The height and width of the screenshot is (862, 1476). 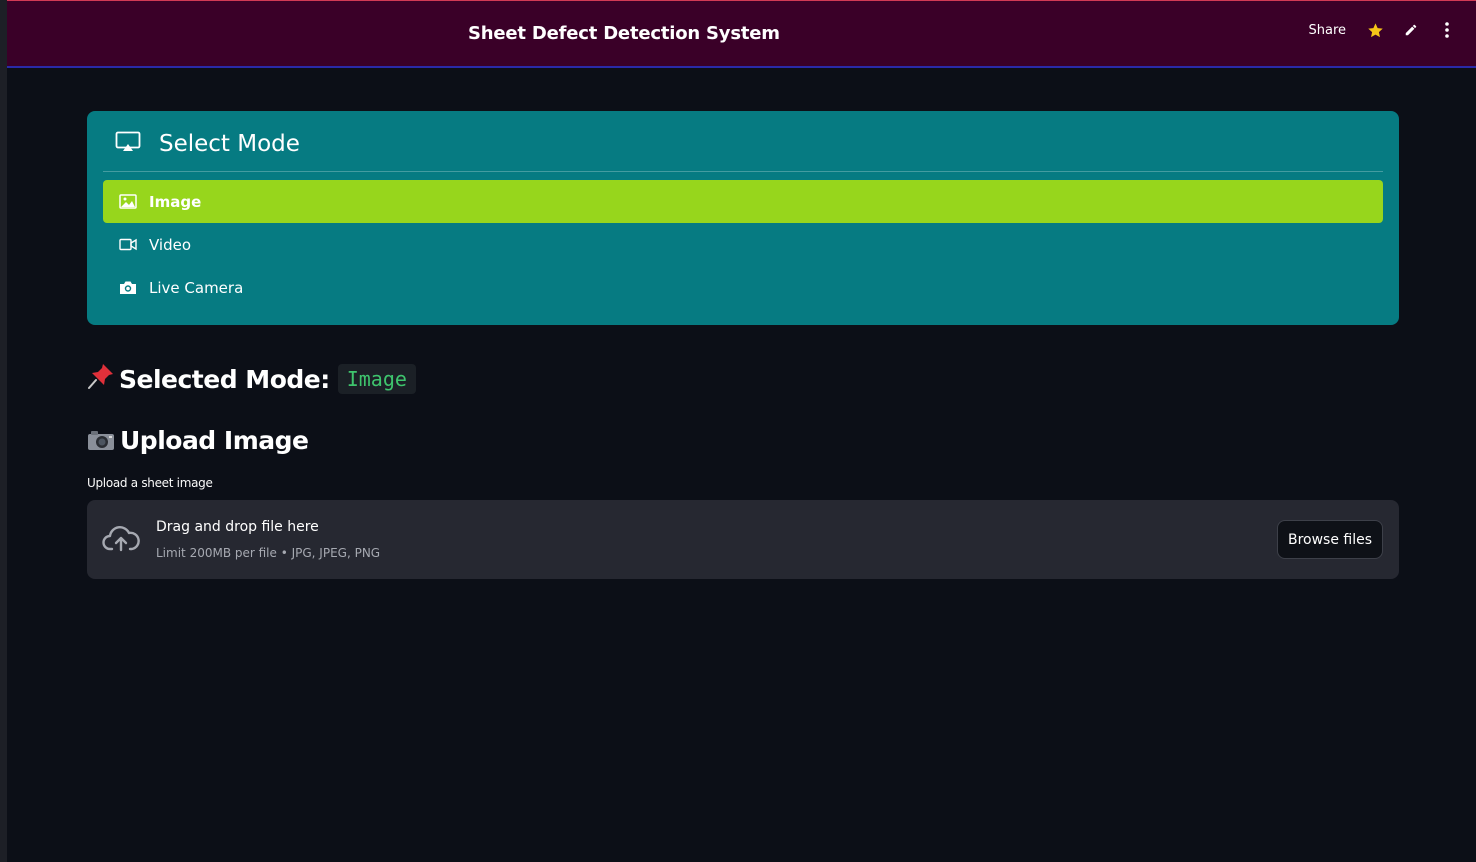 What do you see at coordinates (624, 33) in the screenshot?
I see `app-title: Sheet Defect Detection System` at bounding box center [624, 33].